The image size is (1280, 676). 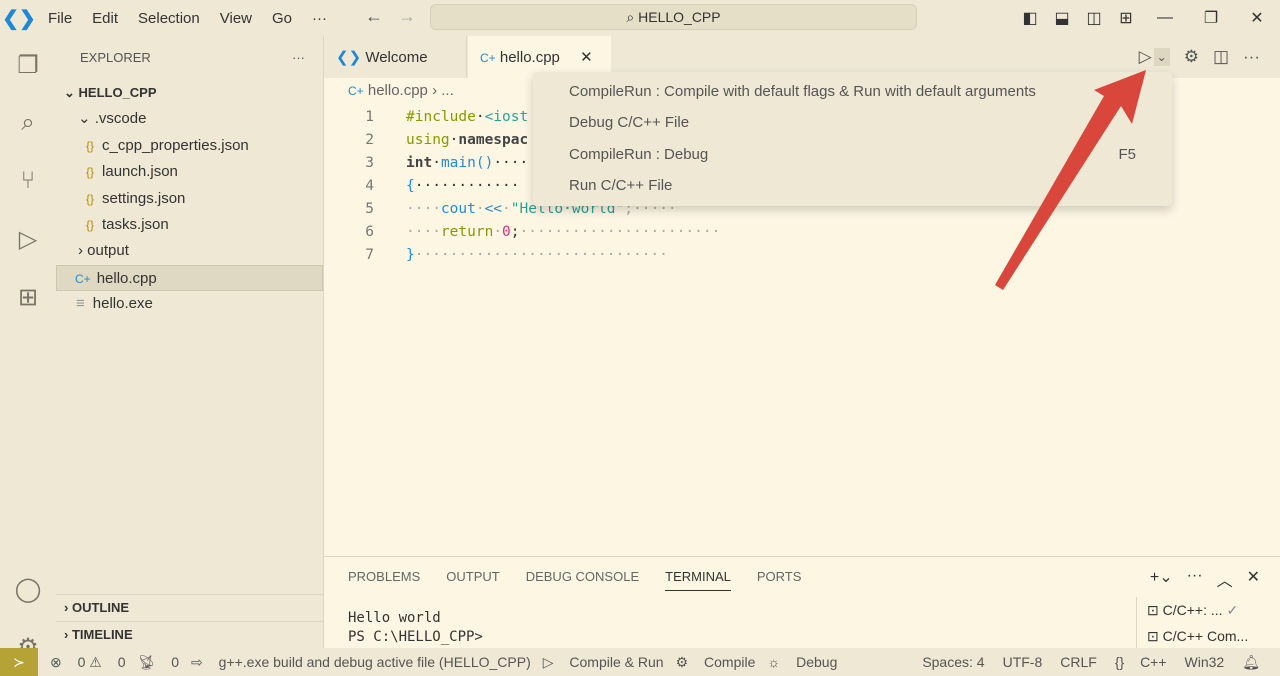 I want to click on account-icon: ◯, so click(x=28, y=589).